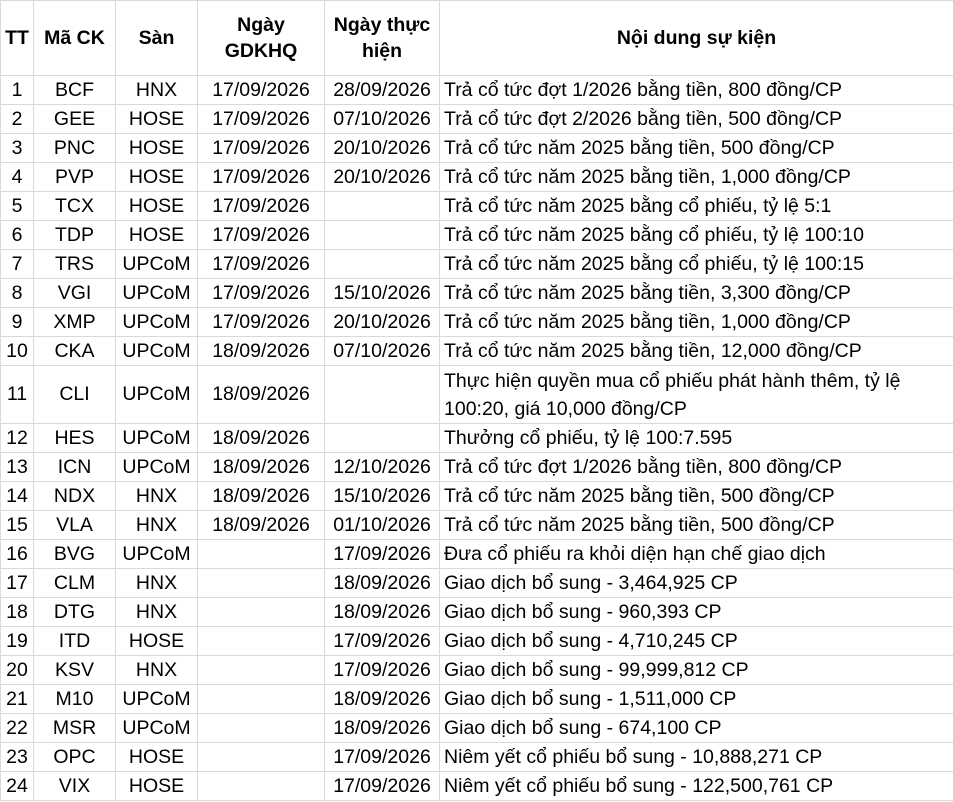 This screenshot has height=802, width=953. Describe the element at coordinates (17, 148) in the screenshot. I see `cell-tt: 3` at that location.